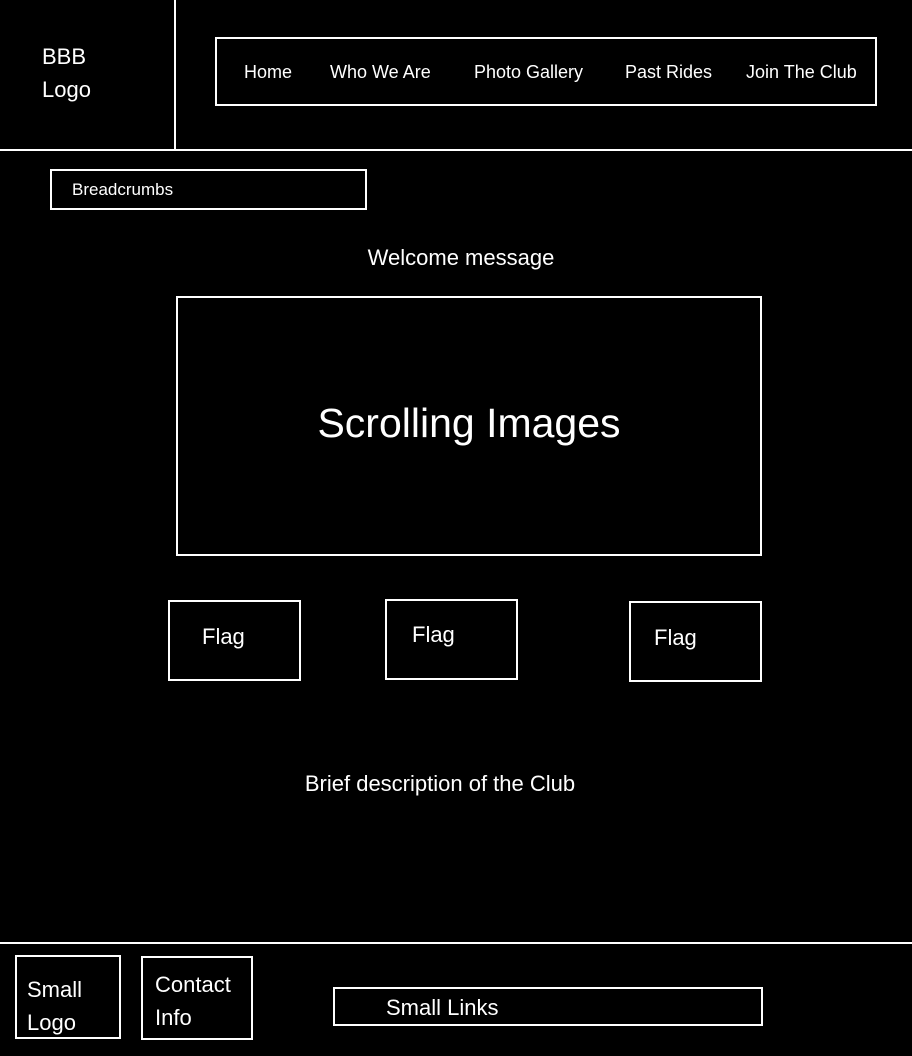 This screenshot has height=1056, width=912. What do you see at coordinates (123, 189) in the screenshot?
I see `breadcrumb-label: Breadcrumbs` at bounding box center [123, 189].